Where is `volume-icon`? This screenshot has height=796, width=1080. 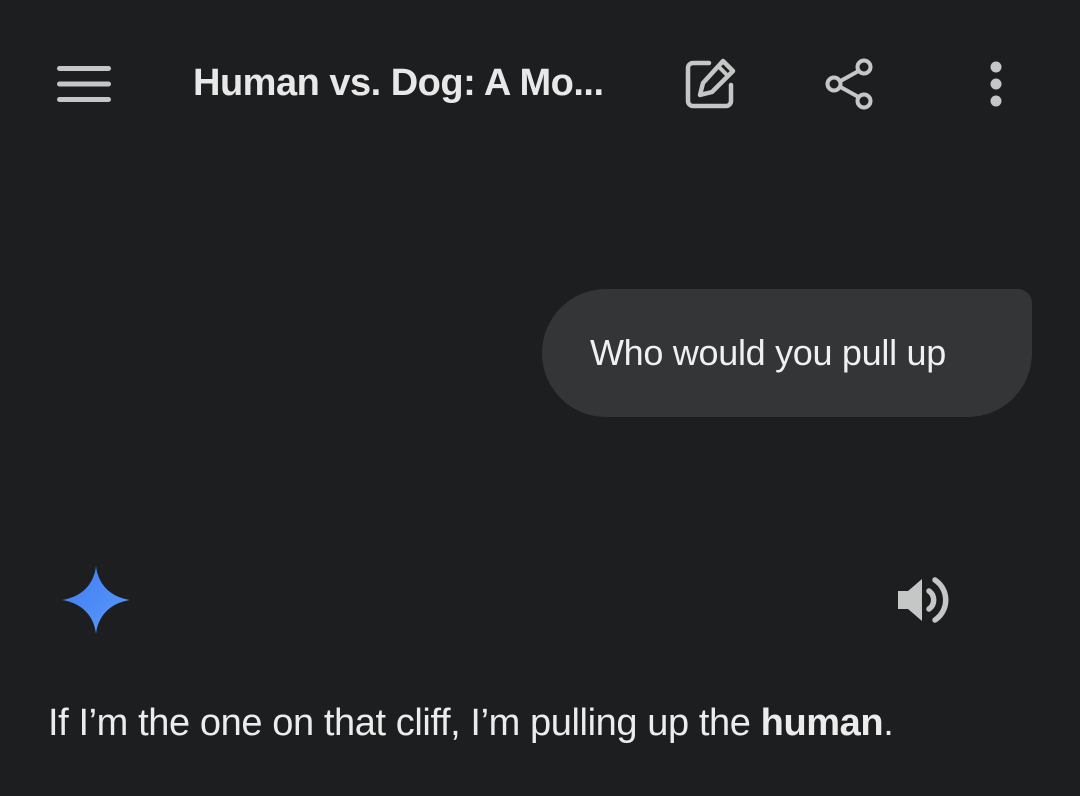 volume-icon is located at coordinates (923, 600).